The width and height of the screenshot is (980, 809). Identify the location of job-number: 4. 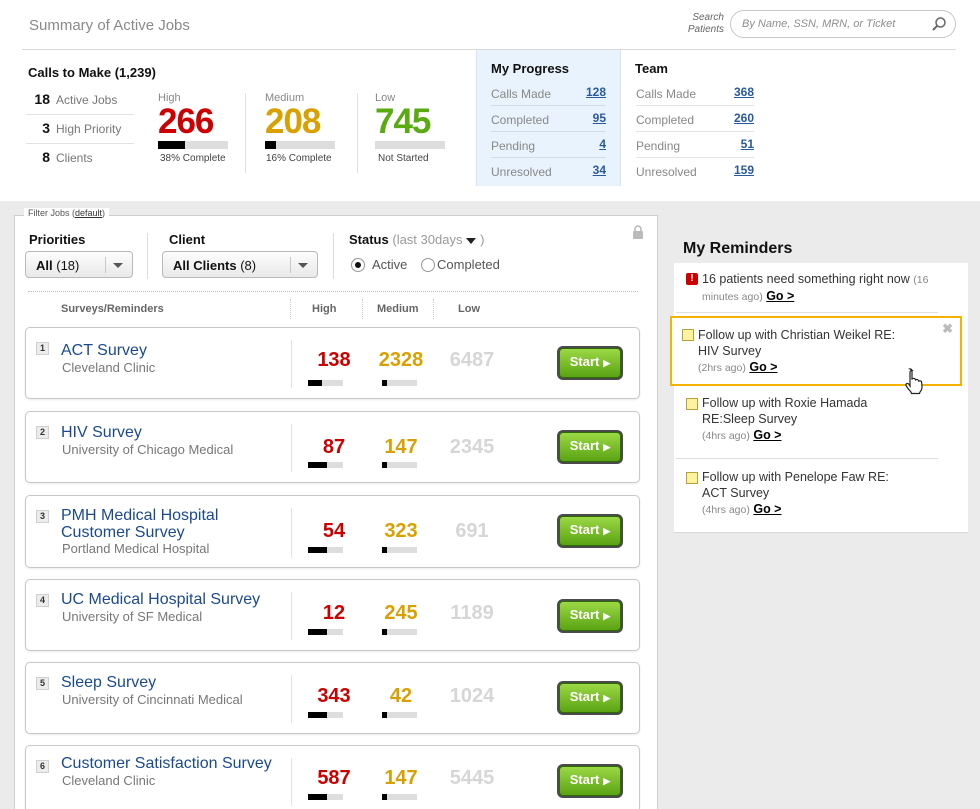
(42, 600).